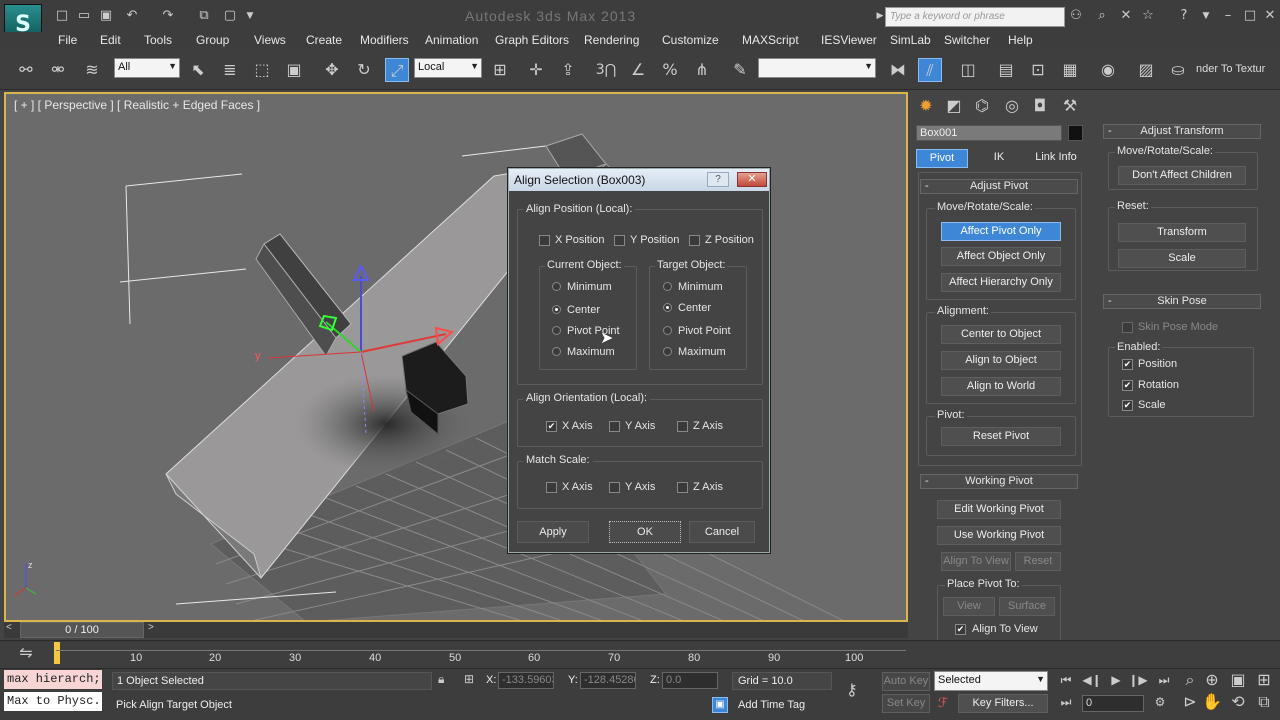 This screenshot has height=720, width=1280. Describe the element at coordinates (817, 68) in the screenshot. I see `named-selection-dropdown: ▼` at that location.